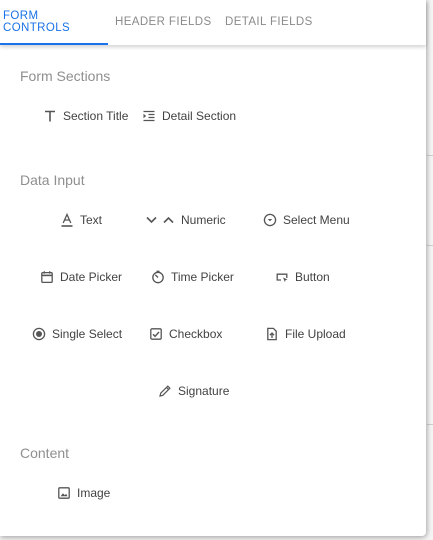 This screenshot has width=433, height=540. Describe the element at coordinates (50, 116) in the screenshot. I see `text-t-icon` at that location.